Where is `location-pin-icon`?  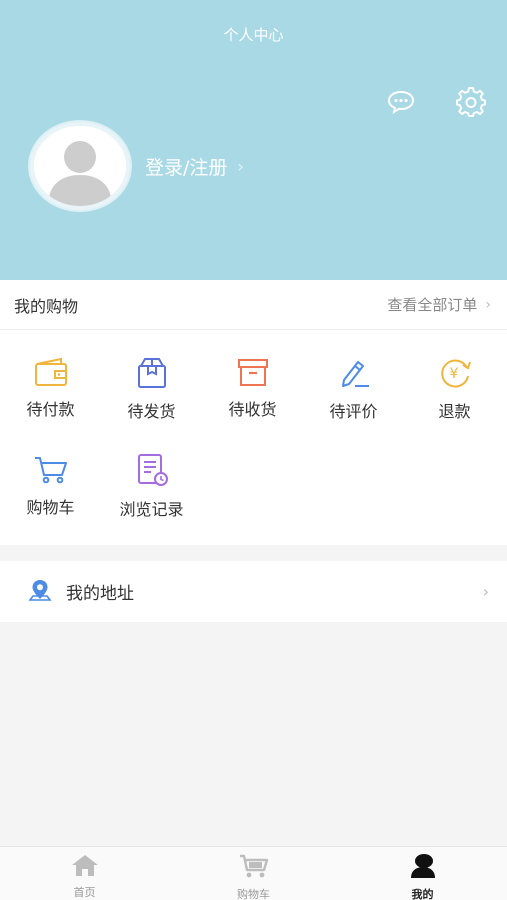
location-pin-icon is located at coordinates (40, 592).